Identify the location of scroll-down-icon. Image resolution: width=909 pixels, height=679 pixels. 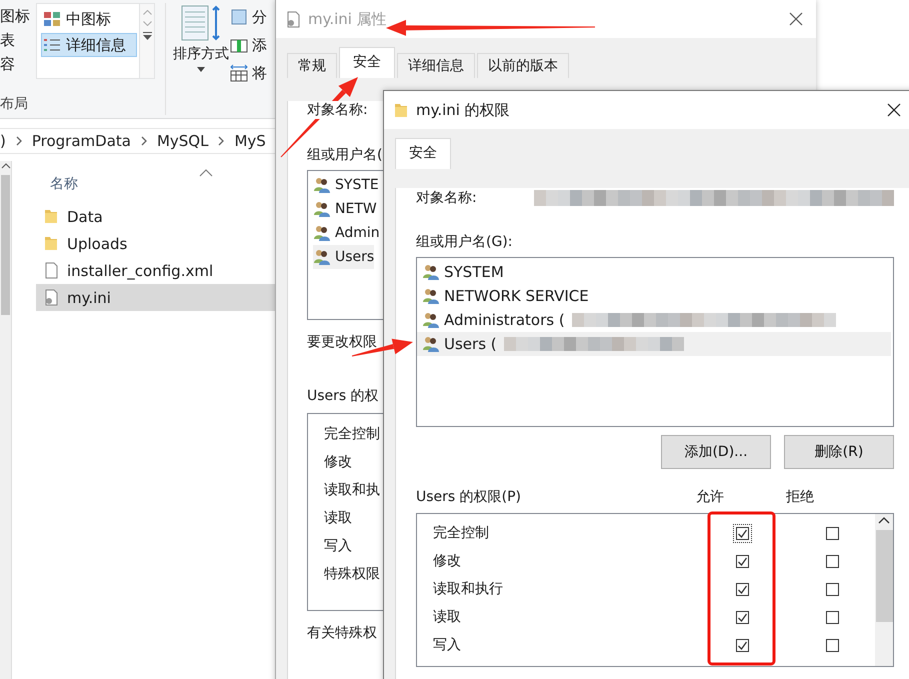
(147, 23).